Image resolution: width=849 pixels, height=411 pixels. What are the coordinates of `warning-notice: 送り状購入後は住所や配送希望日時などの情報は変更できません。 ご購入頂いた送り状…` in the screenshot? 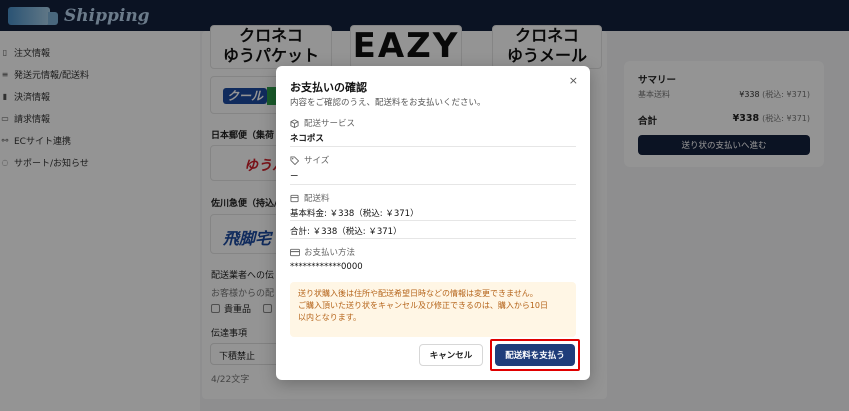 It's located at (433, 309).